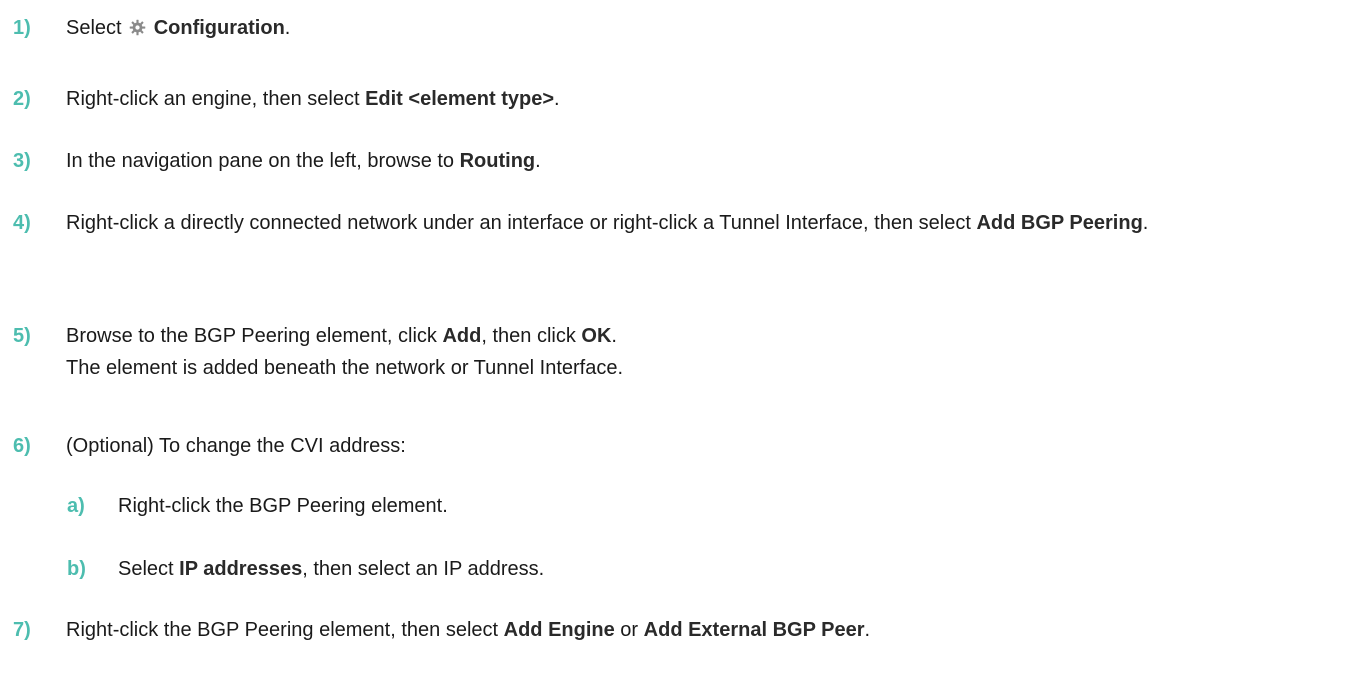 The image size is (1347, 692). What do you see at coordinates (22, 446) in the screenshot?
I see `step-number: 6)` at bounding box center [22, 446].